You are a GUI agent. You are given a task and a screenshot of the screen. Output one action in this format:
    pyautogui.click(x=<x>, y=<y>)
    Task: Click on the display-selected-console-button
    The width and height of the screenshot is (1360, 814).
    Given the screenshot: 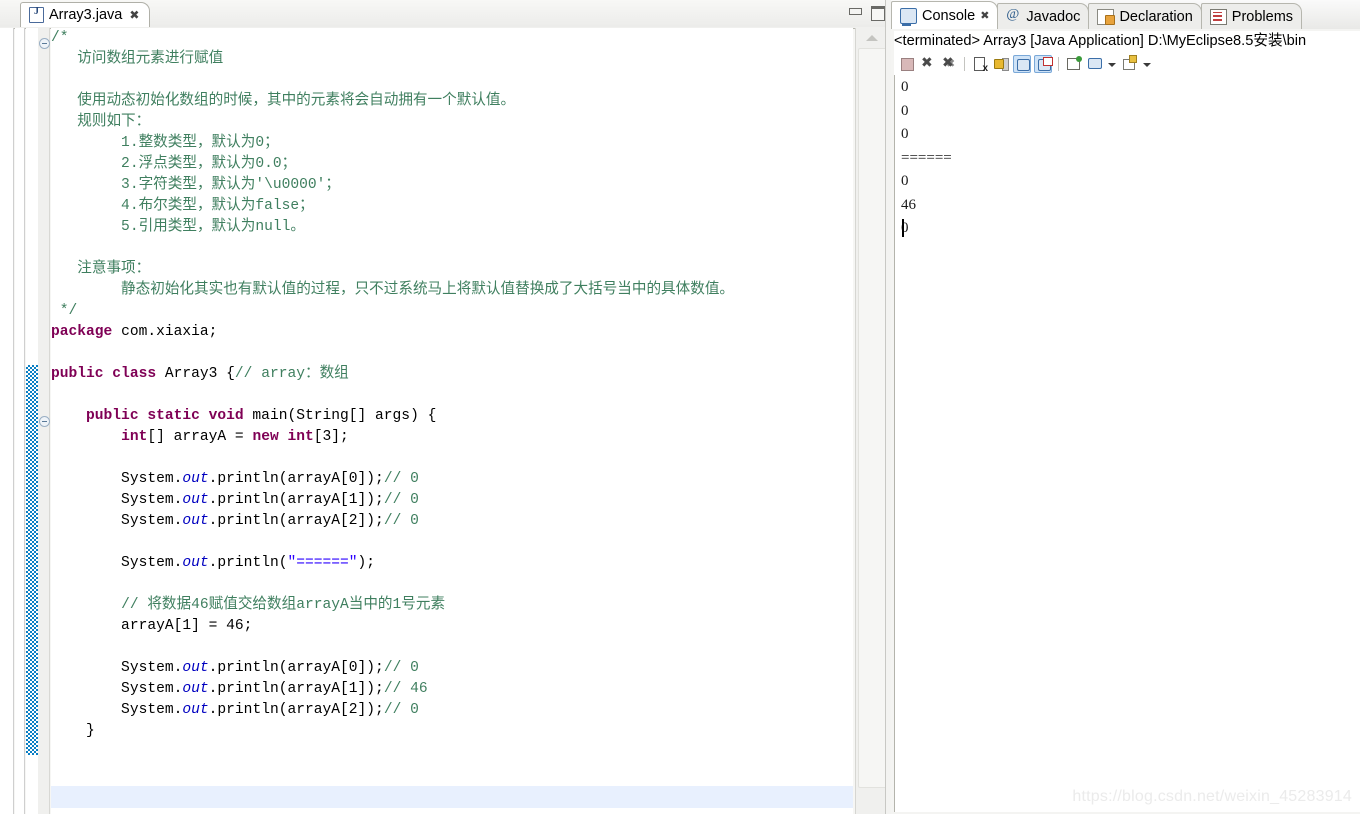 What is the action you would take?
    pyautogui.click(x=1095, y=64)
    